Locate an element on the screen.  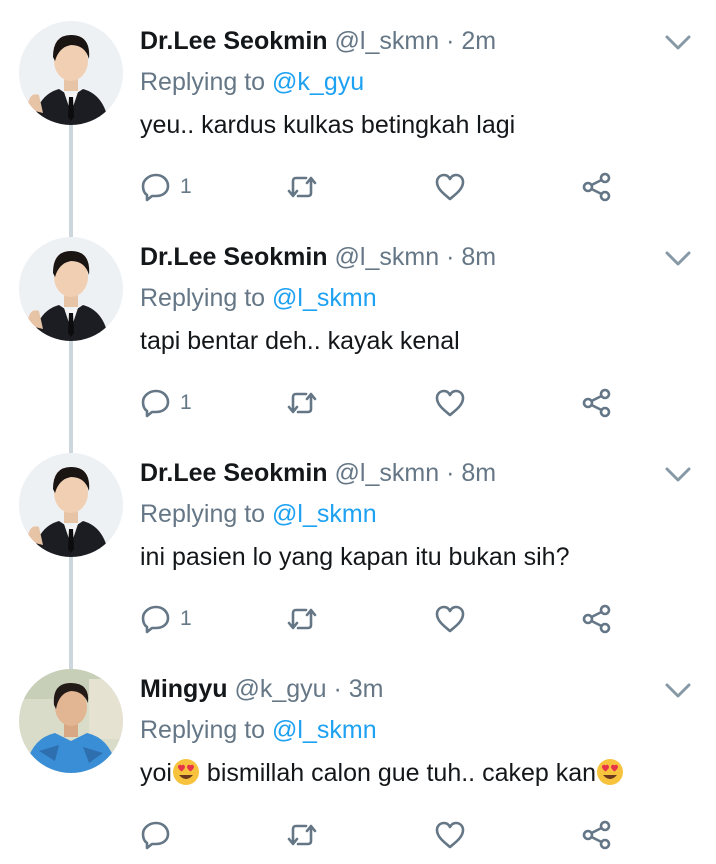
tweet-header: Dr.Lee Seokmin @l_skmn · 2m is located at coordinates (318, 41).